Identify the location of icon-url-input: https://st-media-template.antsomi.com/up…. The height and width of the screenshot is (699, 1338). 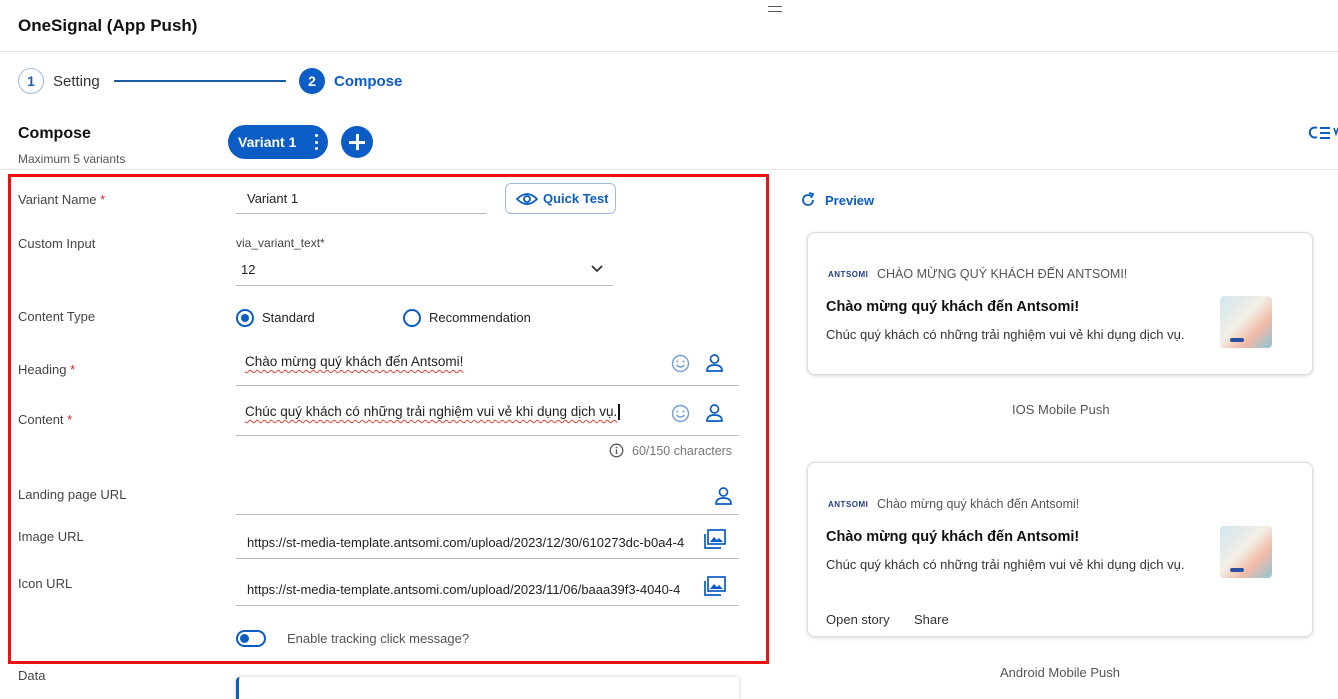
(471, 589).